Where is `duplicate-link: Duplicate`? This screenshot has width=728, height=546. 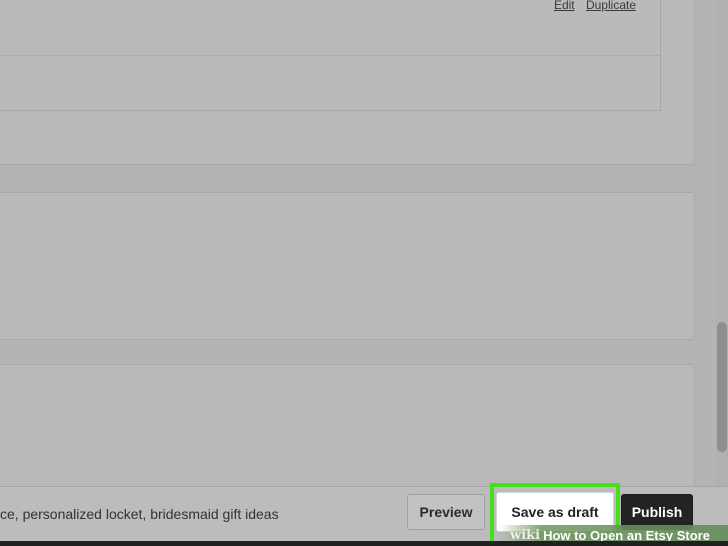 duplicate-link: Duplicate is located at coordinates (611, 6).